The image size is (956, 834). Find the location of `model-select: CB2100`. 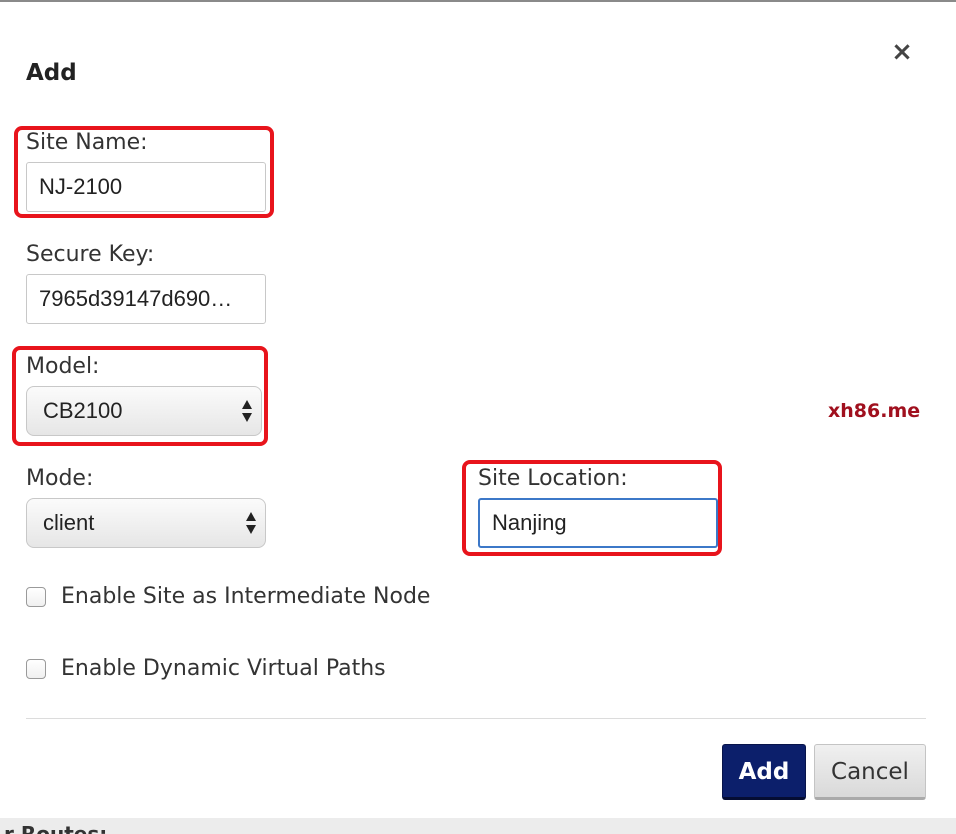

model-select: CB2100 is located at coordinates (144, 411).